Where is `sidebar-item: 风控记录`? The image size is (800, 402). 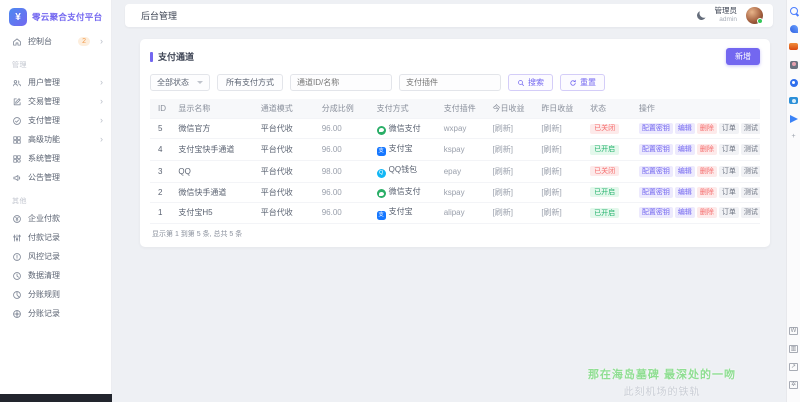 sidebar-item: 风控记录 is located at coordinates (55, 256).